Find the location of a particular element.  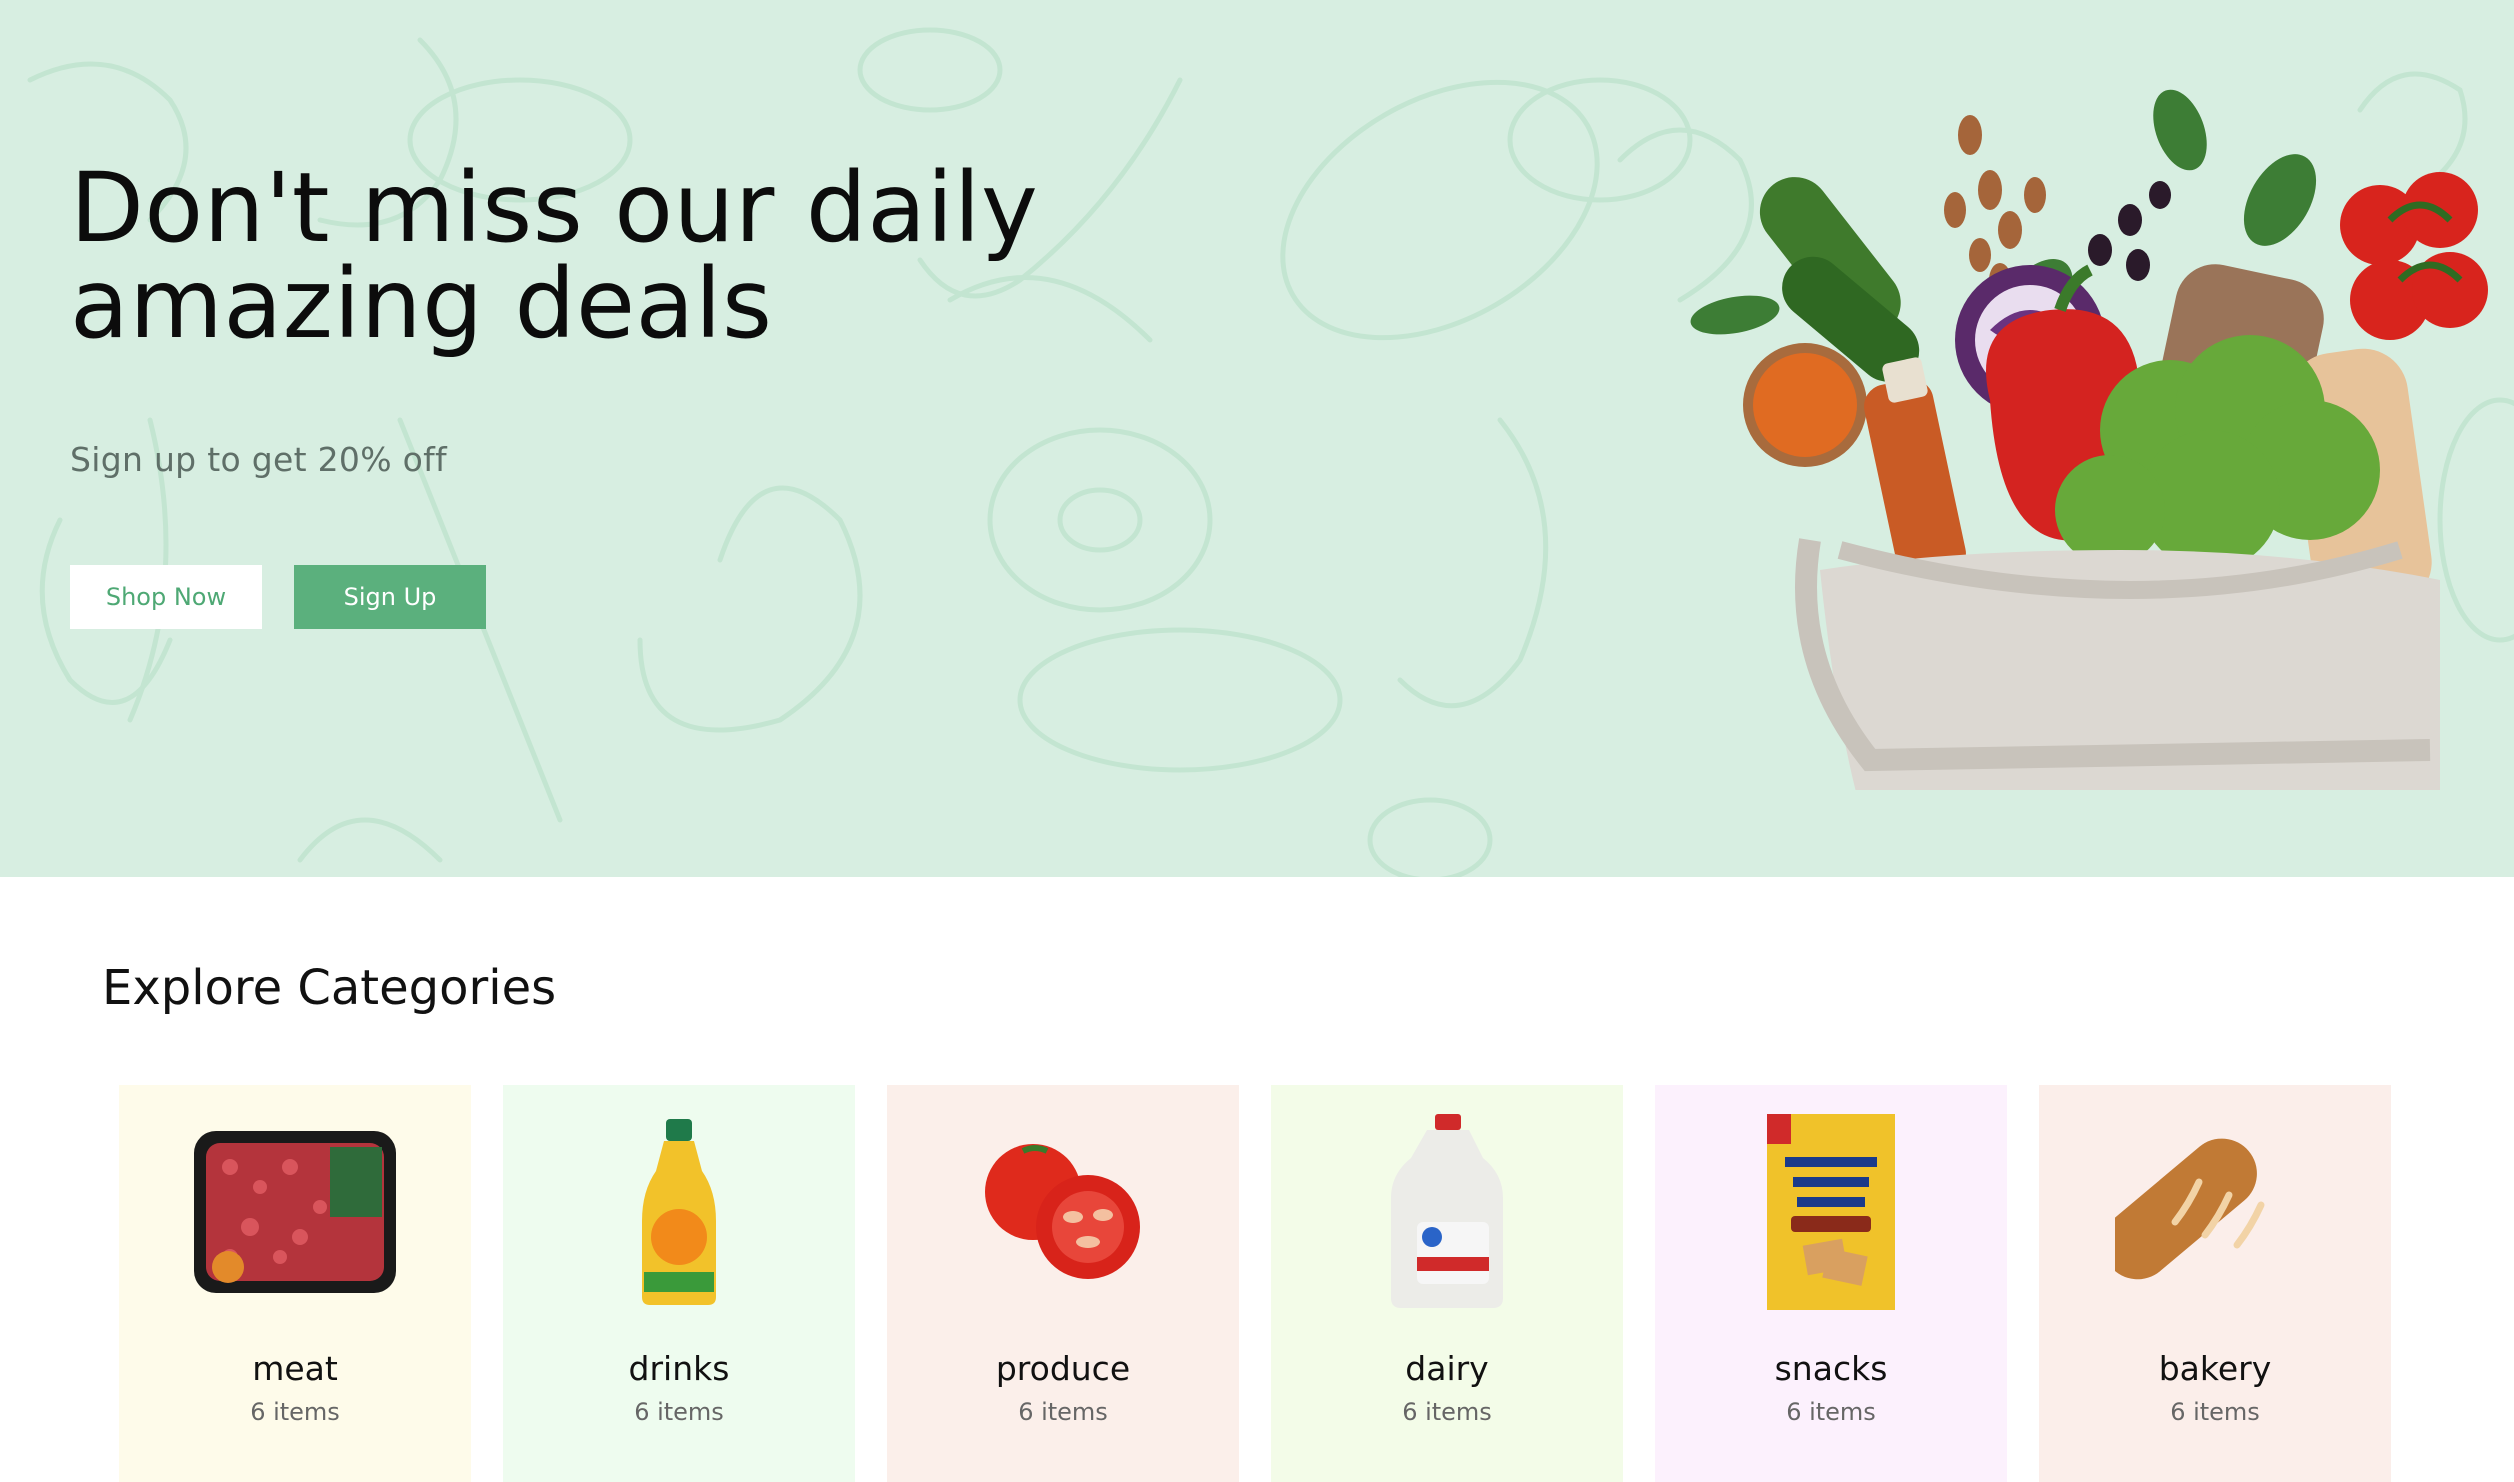

category-card-drinks: drinks 6 items is located at coordinates (679, 1283).